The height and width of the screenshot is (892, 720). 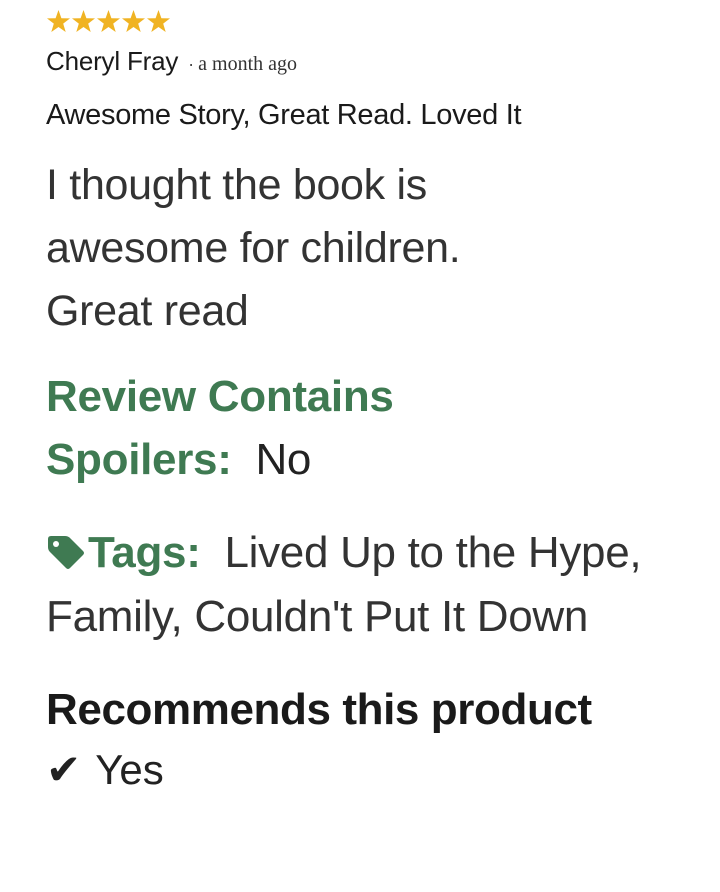 What do you see at coordinates (326, 428) in the screenshot?
I see `spoilers-section: Review Contains Spoilers: No` at bounding box center [326, 428].